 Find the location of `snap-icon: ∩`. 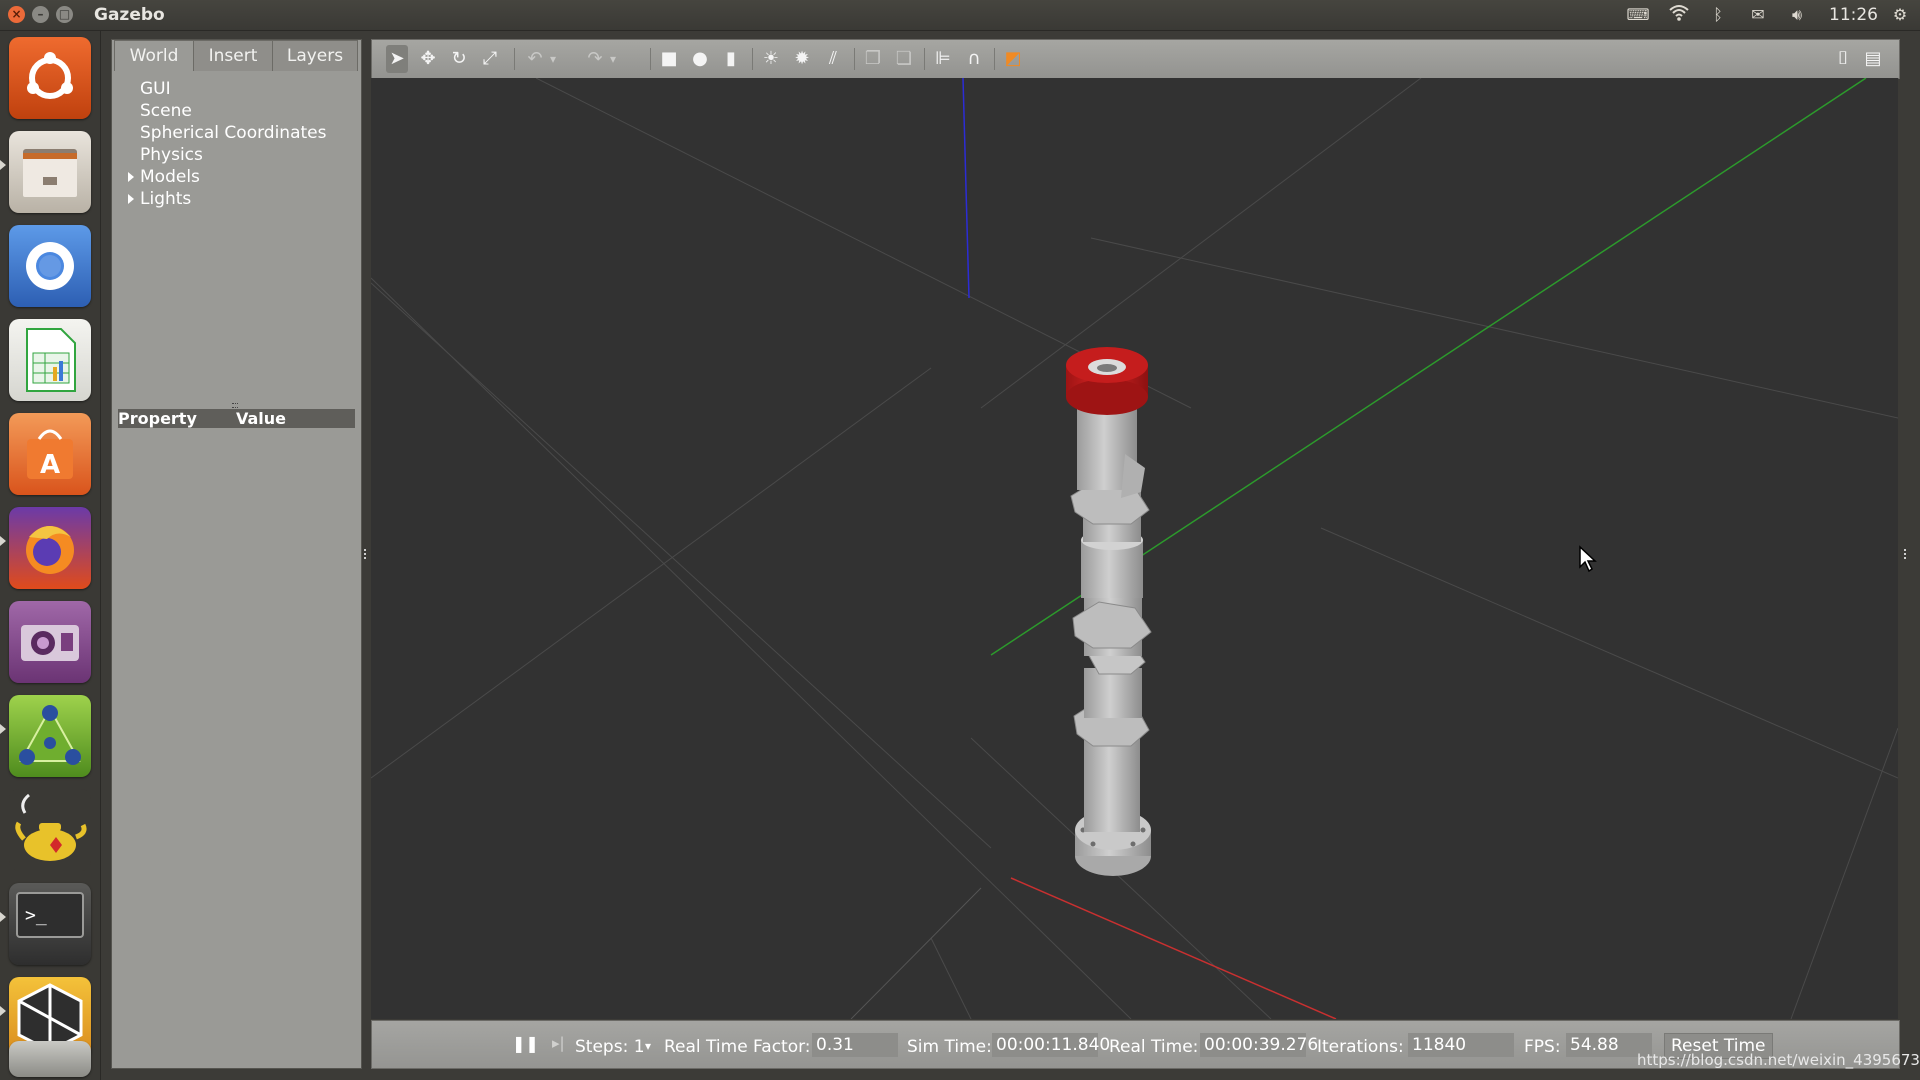

snap-icon: ∩ is located at coordinates (974, 59).